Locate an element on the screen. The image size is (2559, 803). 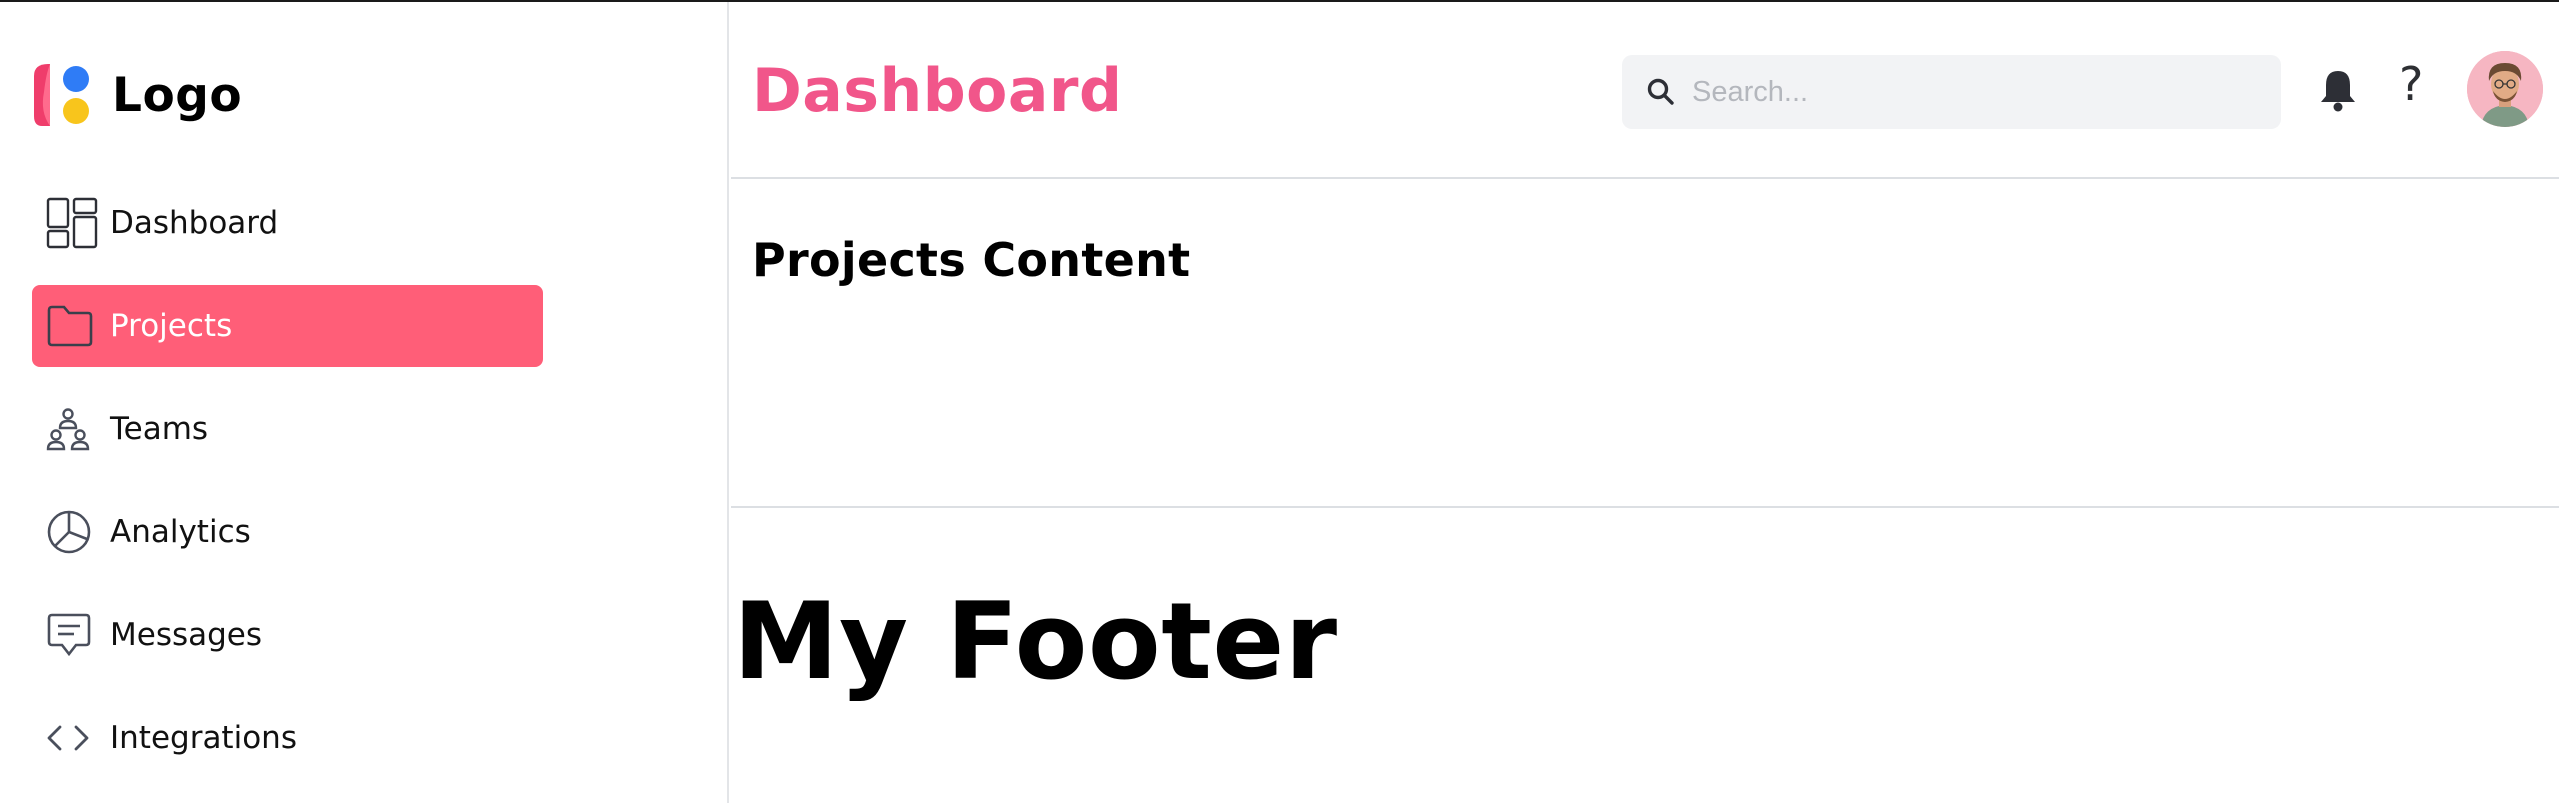
sidebar-item-label: Teams is located at coordinates (159, 429).